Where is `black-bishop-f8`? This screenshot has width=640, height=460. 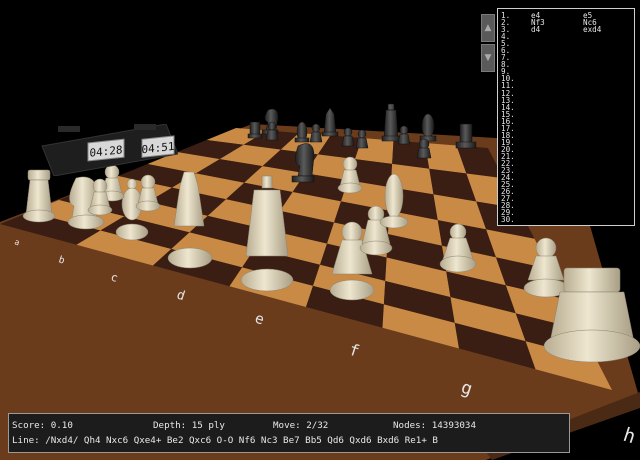 black-bishop-f8 is located at coordinates (428, 127).